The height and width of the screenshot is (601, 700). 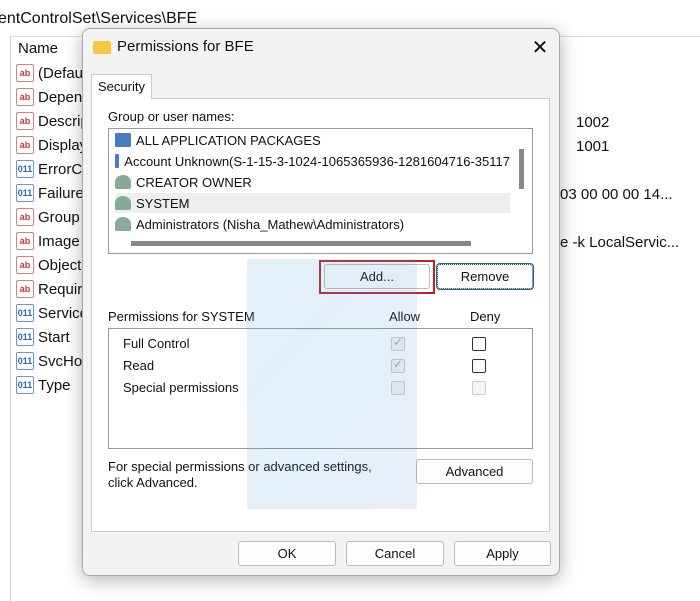 What do you see at coordinates (593, 146) in the screenshot?
I see `registry-value: 1001` at bounding box center [593, 146].